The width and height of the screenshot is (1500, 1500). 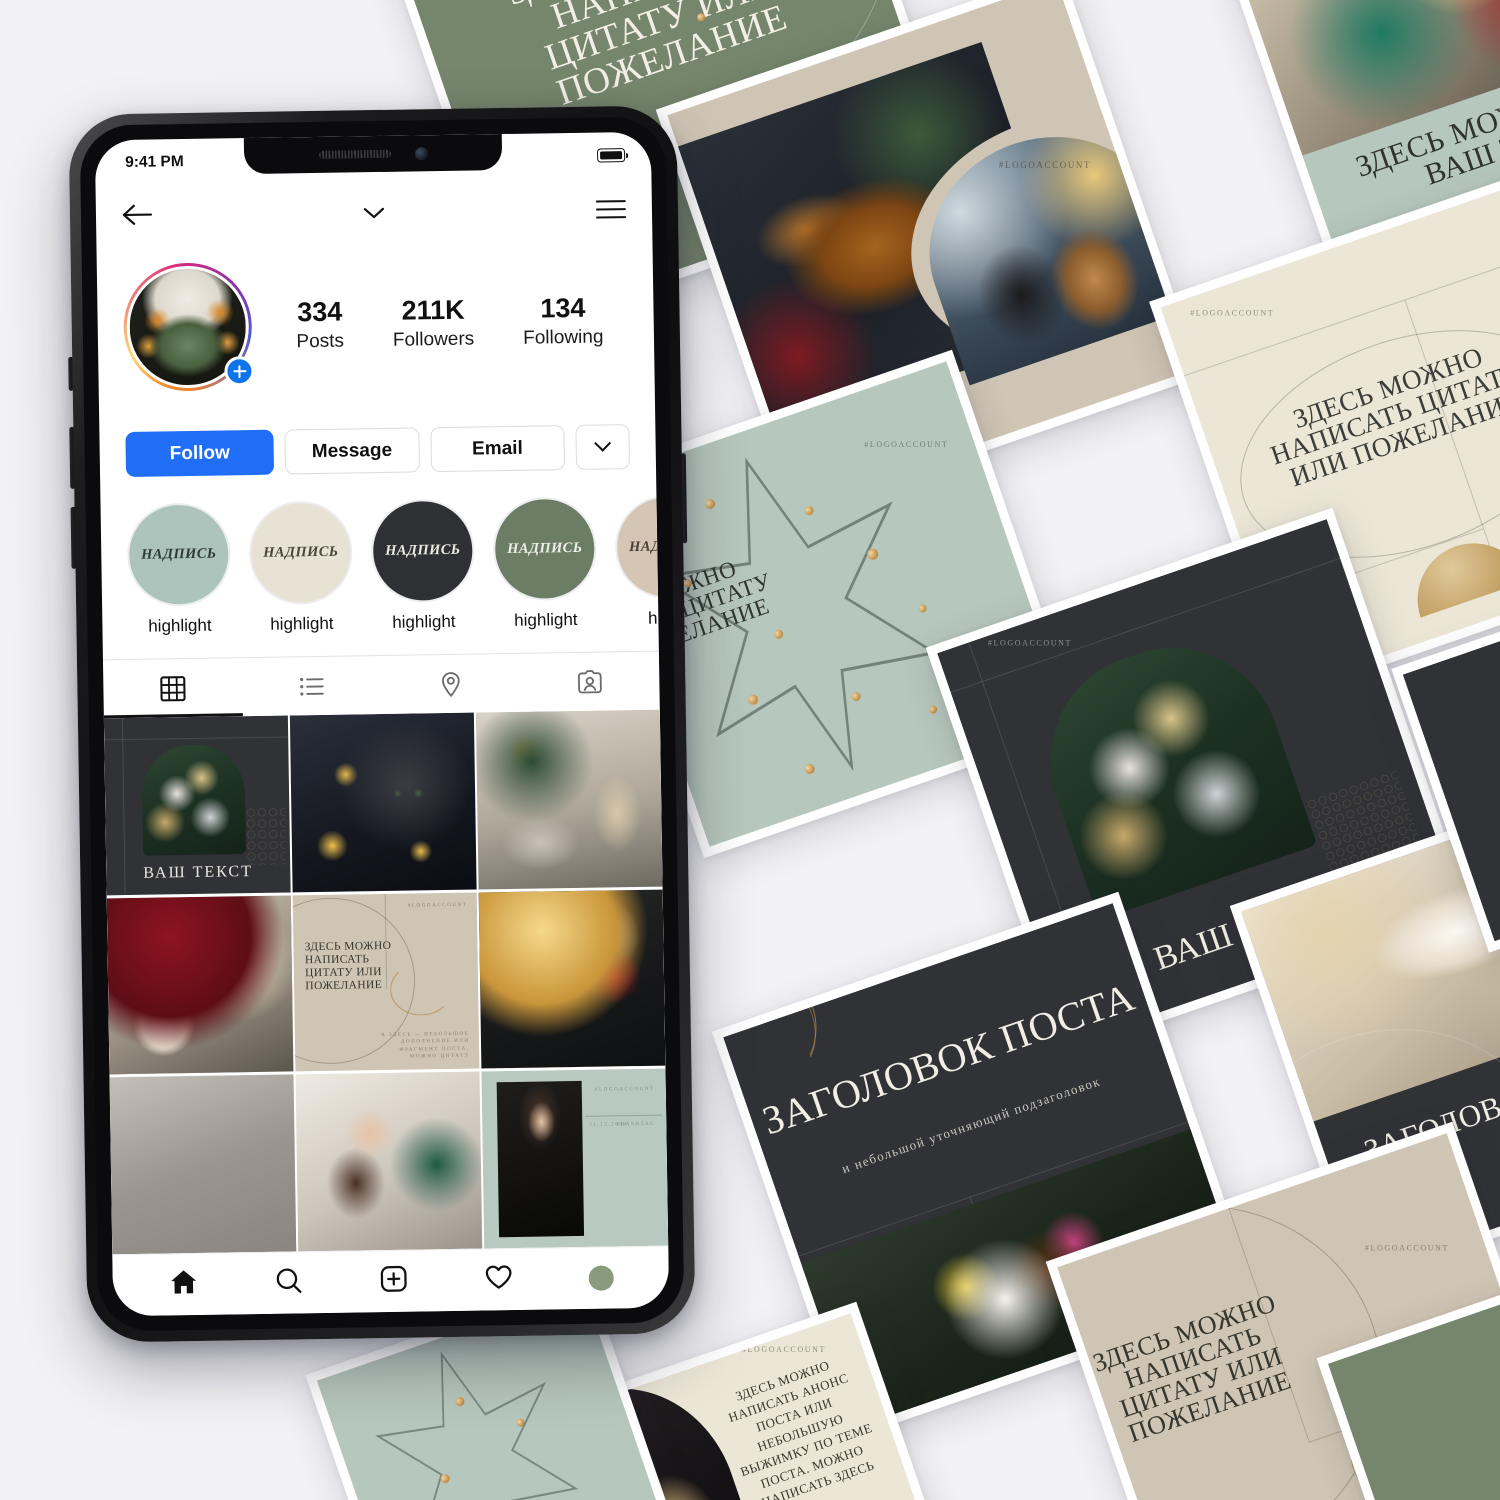 I want to click on post-black-cat, so click(x=383, y=802).